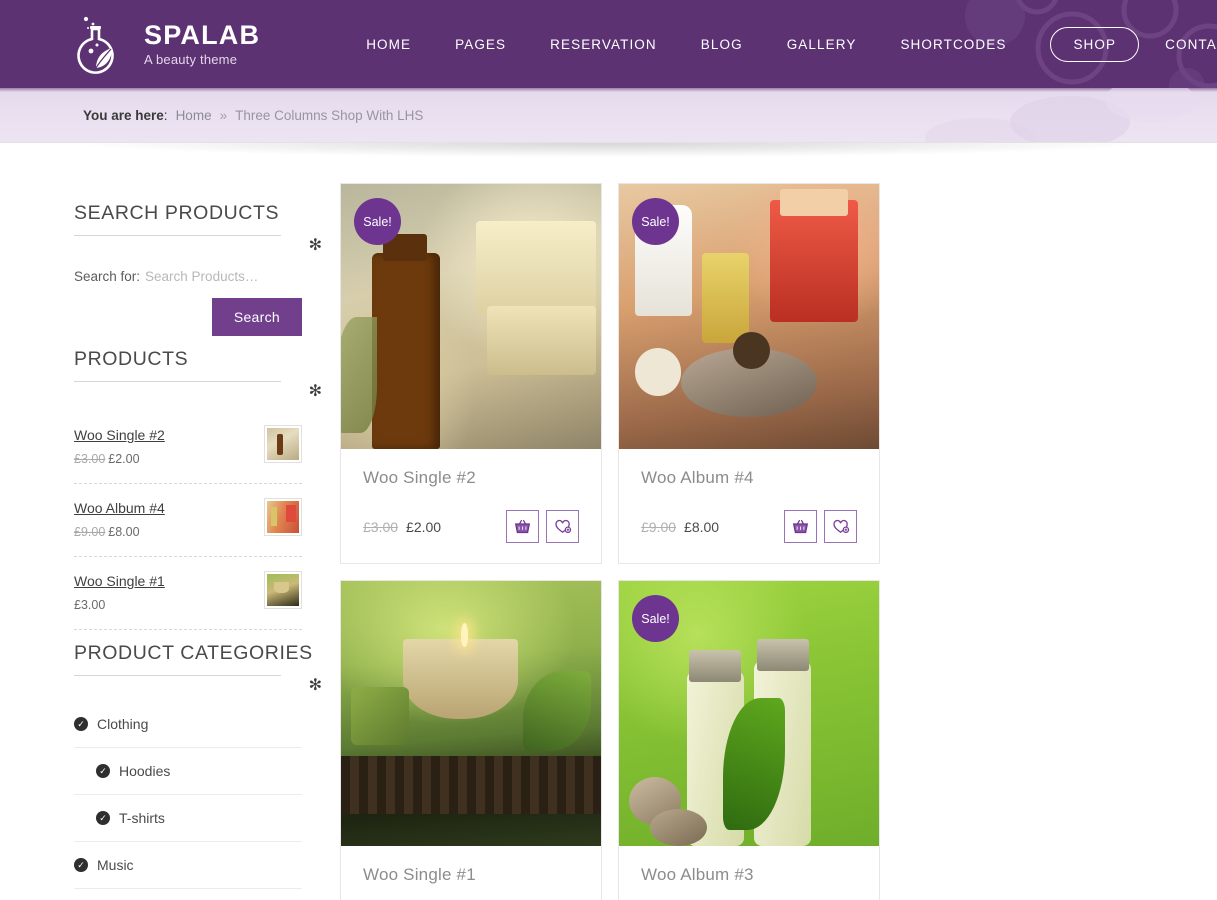 This screenshot has width=1217, height=900. What do you see at coordinates (722, 44) in the screenshot?
I see `nav-item-blog: BLOG` at bounding box center [722, 44].